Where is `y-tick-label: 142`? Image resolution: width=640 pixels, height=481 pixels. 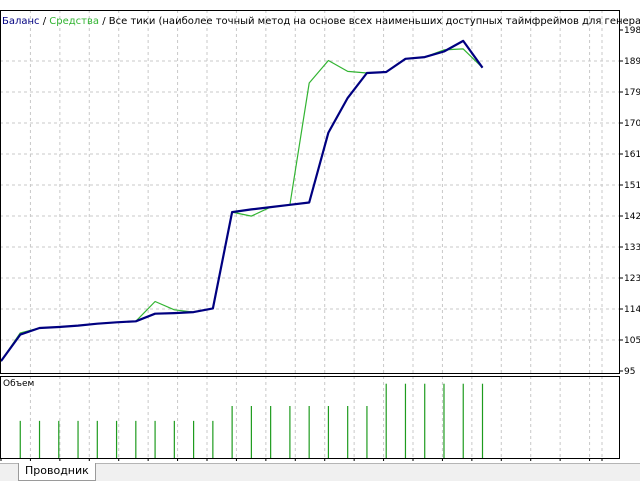
y-tick-label: 142 is located at coordinates (632, 217).